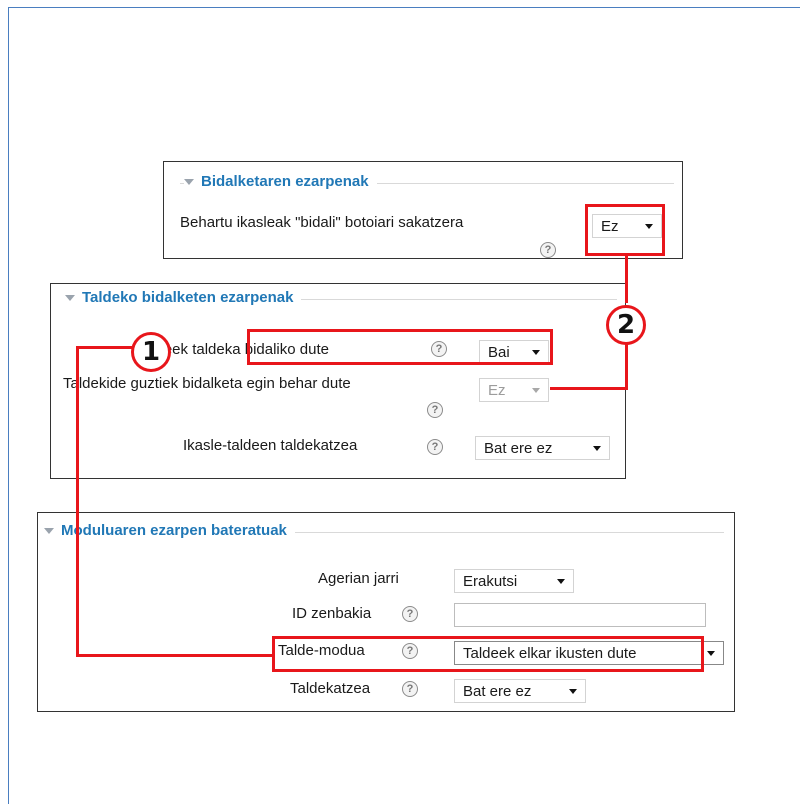  What do you see at coordinates (358, 578) in the screenshot?
I see `visible-label: Agerian jarri` at bounding box center [358, 578].